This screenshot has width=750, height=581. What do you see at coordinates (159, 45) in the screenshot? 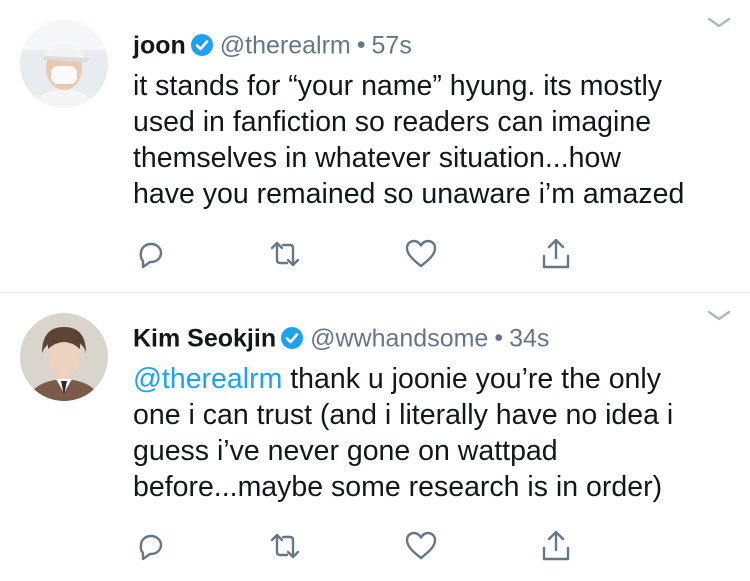
I see `display-name: joon` at bounding box center [159, 45].